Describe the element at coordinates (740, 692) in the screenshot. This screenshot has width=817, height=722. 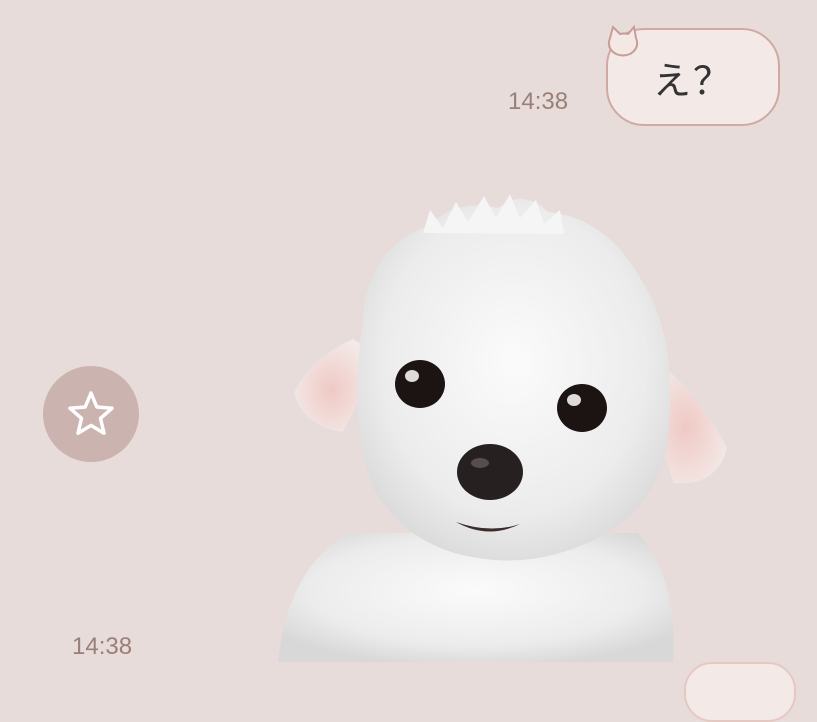
I see `message-bubble-partial` at that location.